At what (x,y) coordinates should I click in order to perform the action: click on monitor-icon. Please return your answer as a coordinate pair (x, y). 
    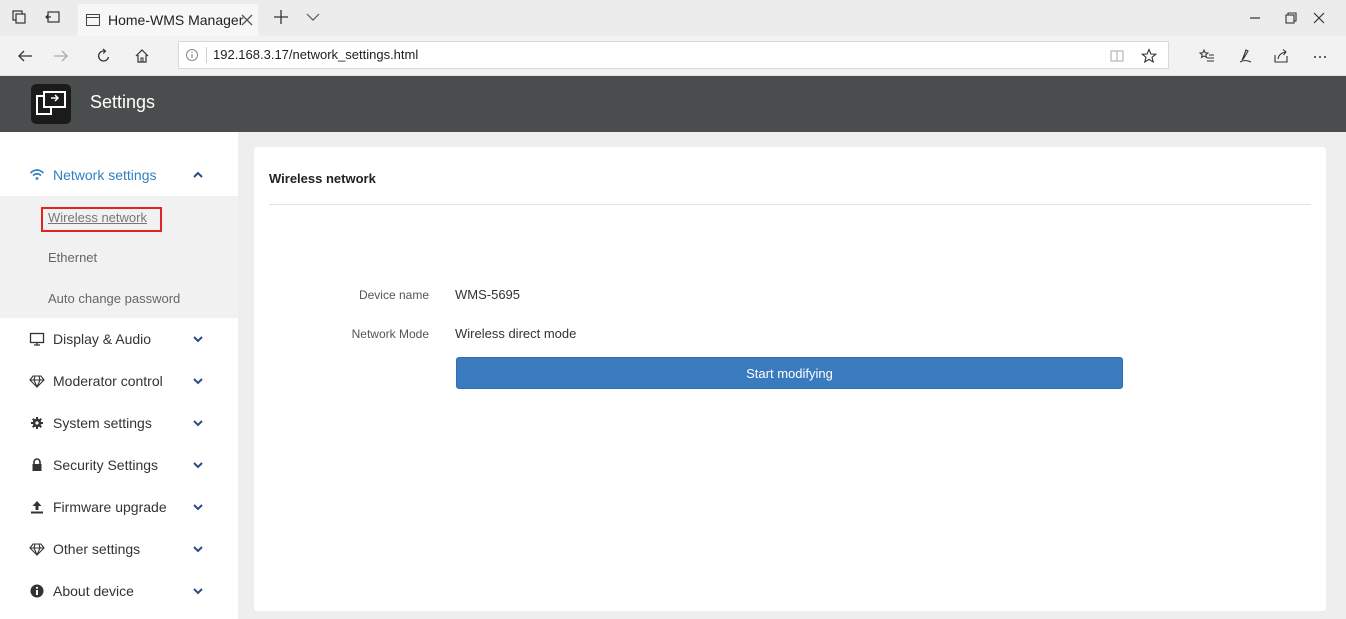
    Looking at the image, I should click on (37, 339).